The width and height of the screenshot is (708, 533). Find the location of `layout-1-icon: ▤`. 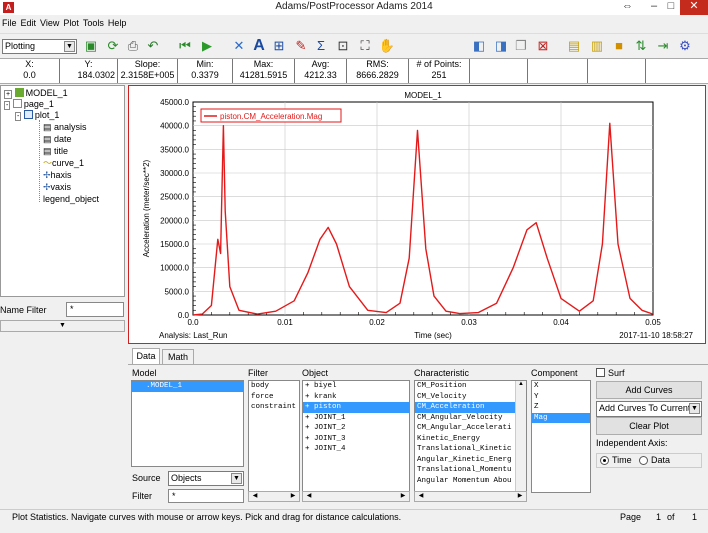

layout-1-icon: ▤ is located at coordinates (574, 46).